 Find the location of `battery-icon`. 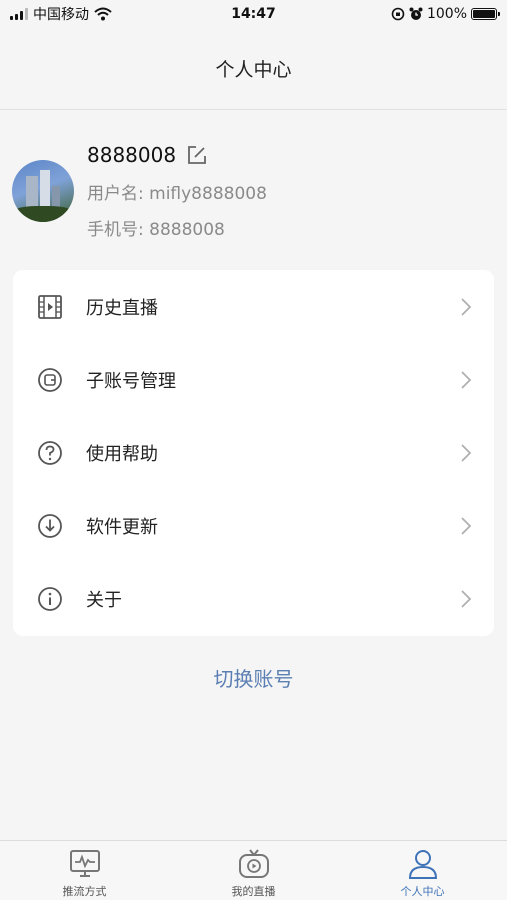

battery-icon is located at coordinates (485, 14).